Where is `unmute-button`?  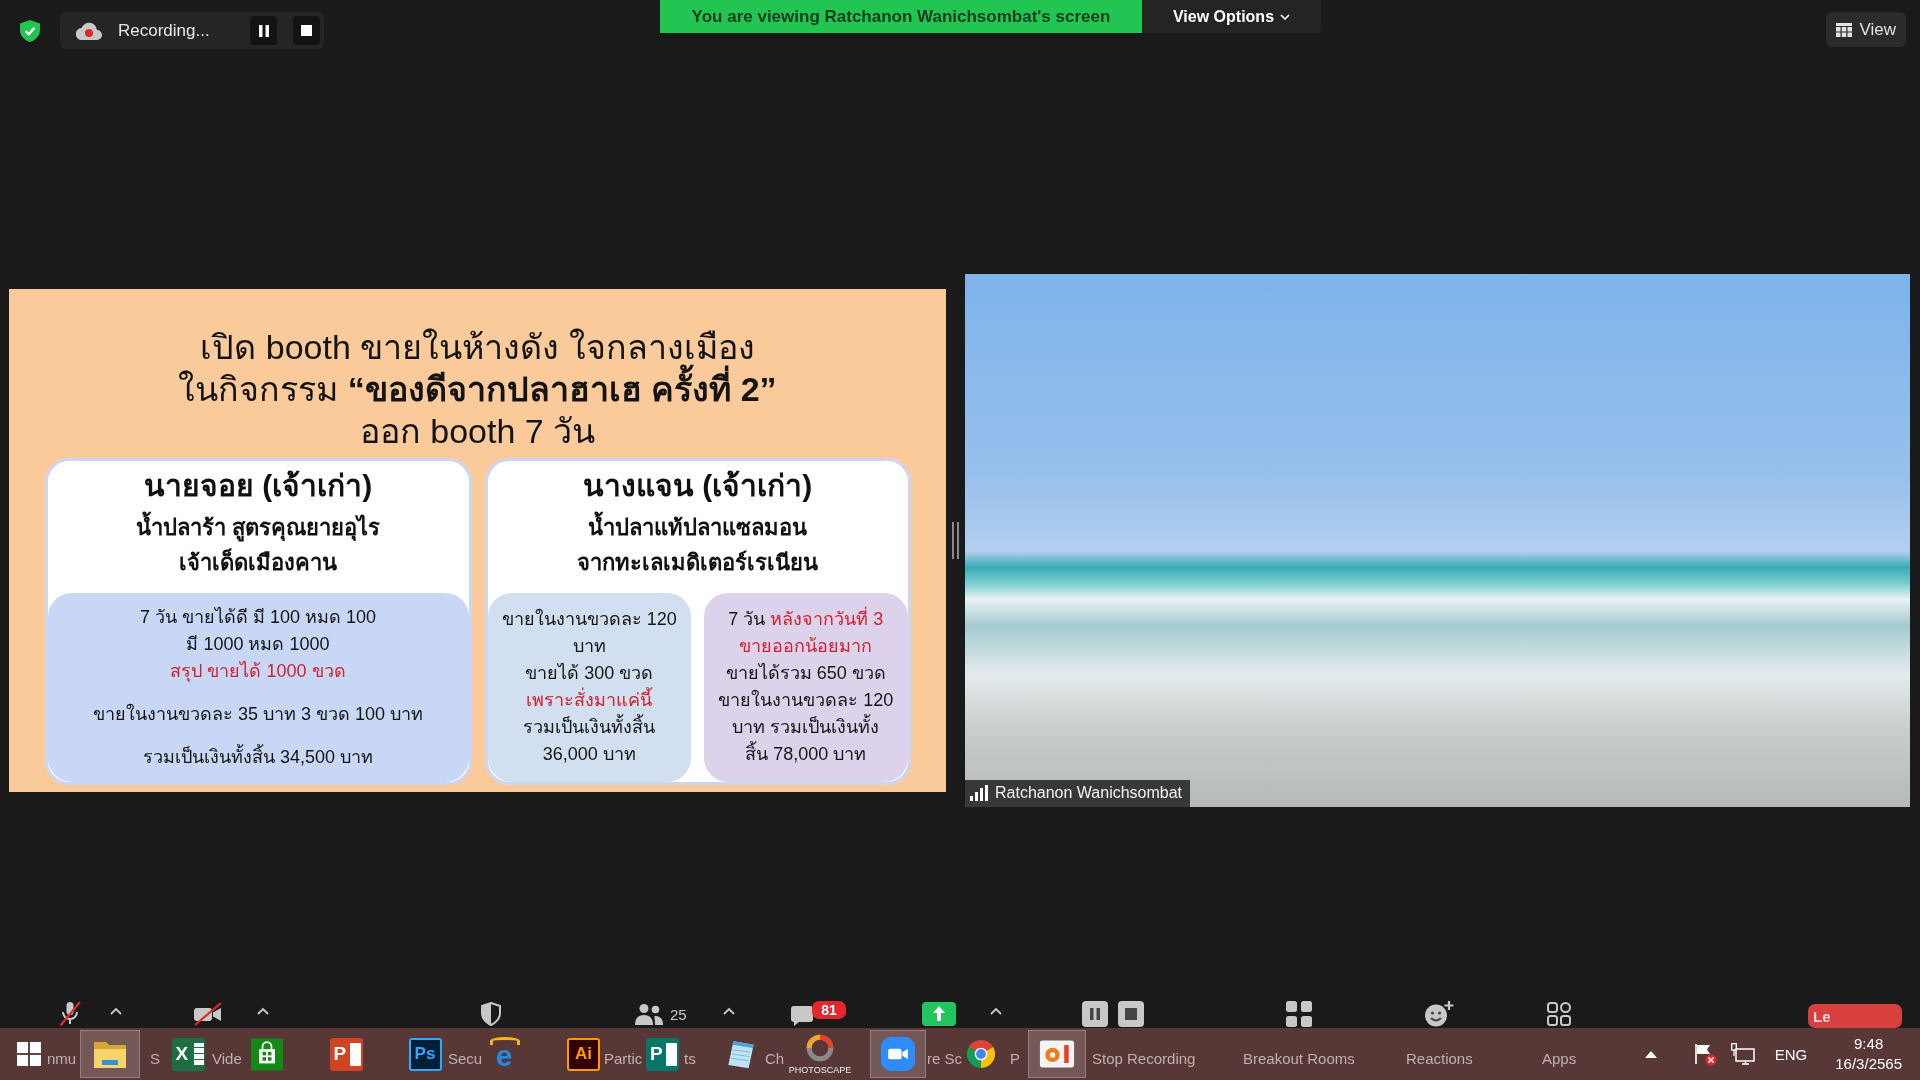 unmute-button is located at coordinates (70, 1014).